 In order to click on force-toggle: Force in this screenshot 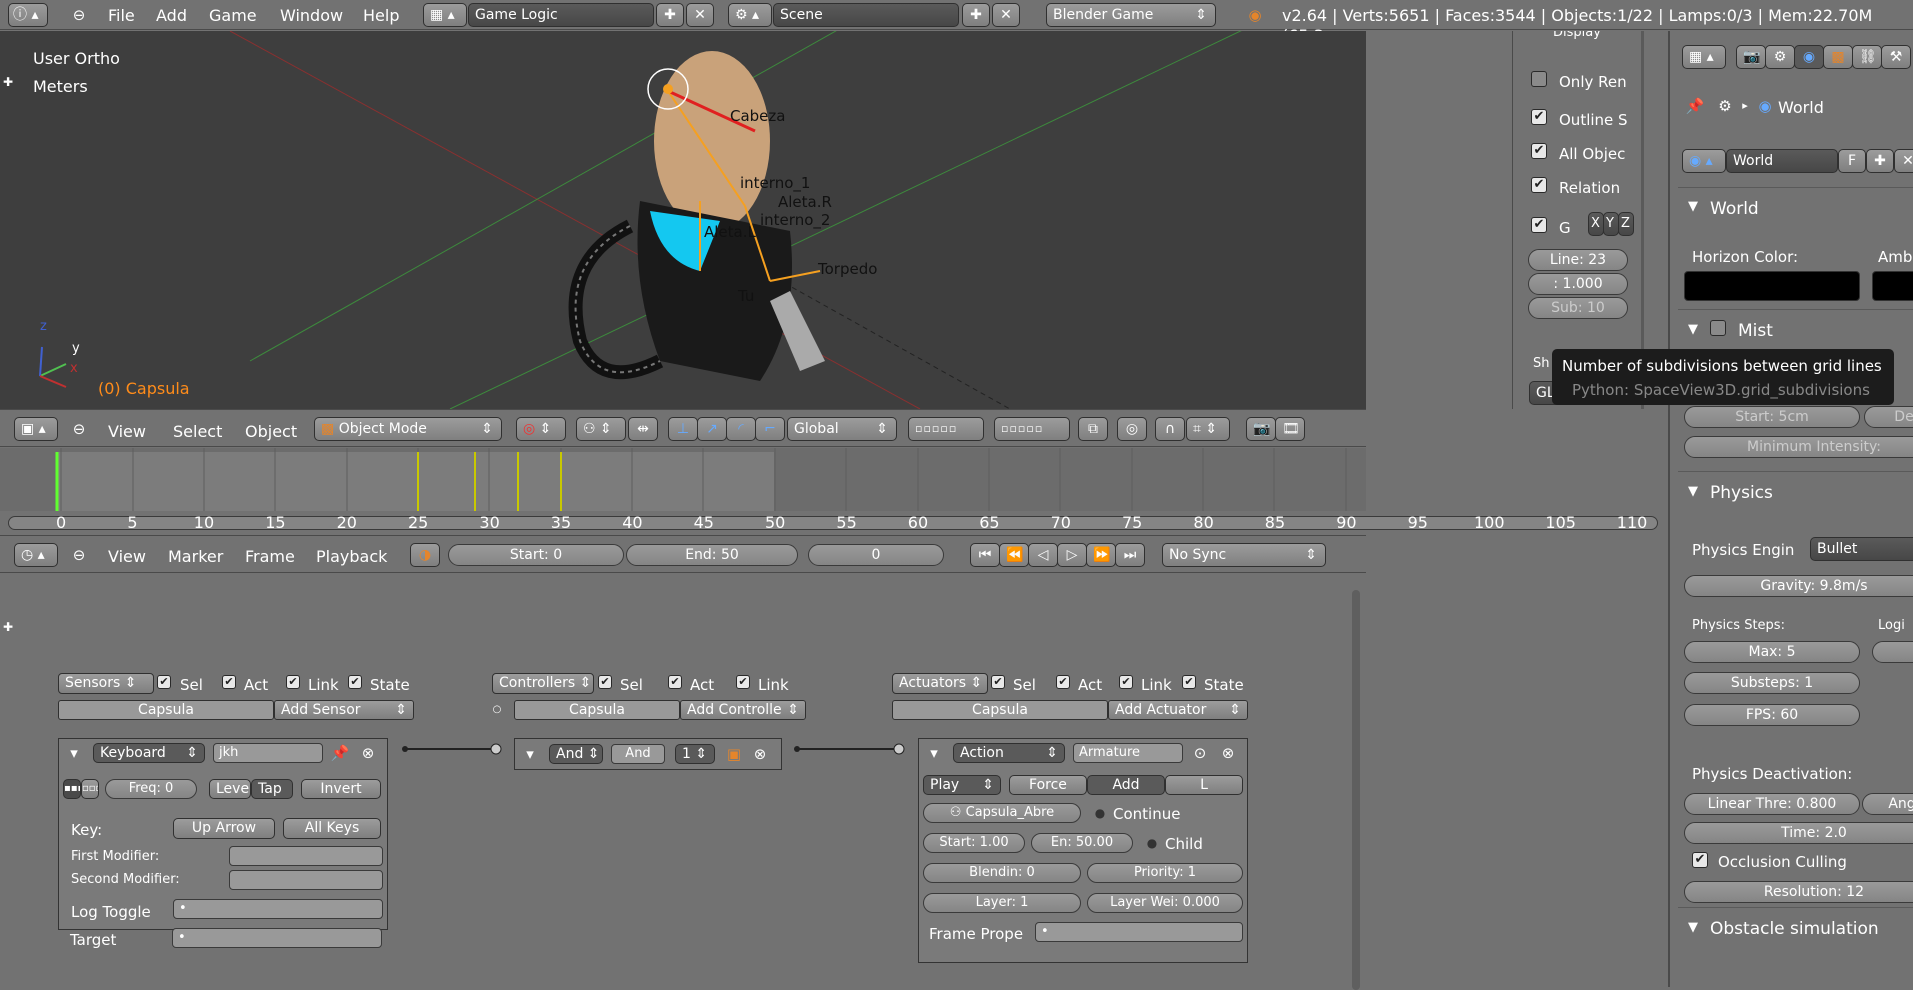, I will do `click(1048, 785)`.